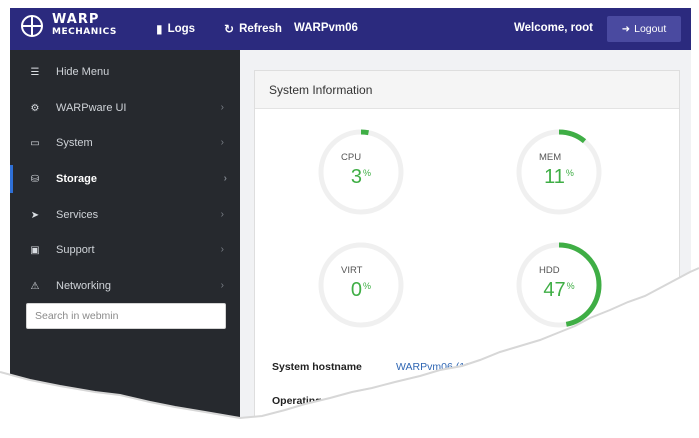 The height and width of the screenshot is (438, 699). Describe the element at coordinates (125, 250) in the screenshot. I see `sidebar-item-support: ▣ Support ›` at that location.